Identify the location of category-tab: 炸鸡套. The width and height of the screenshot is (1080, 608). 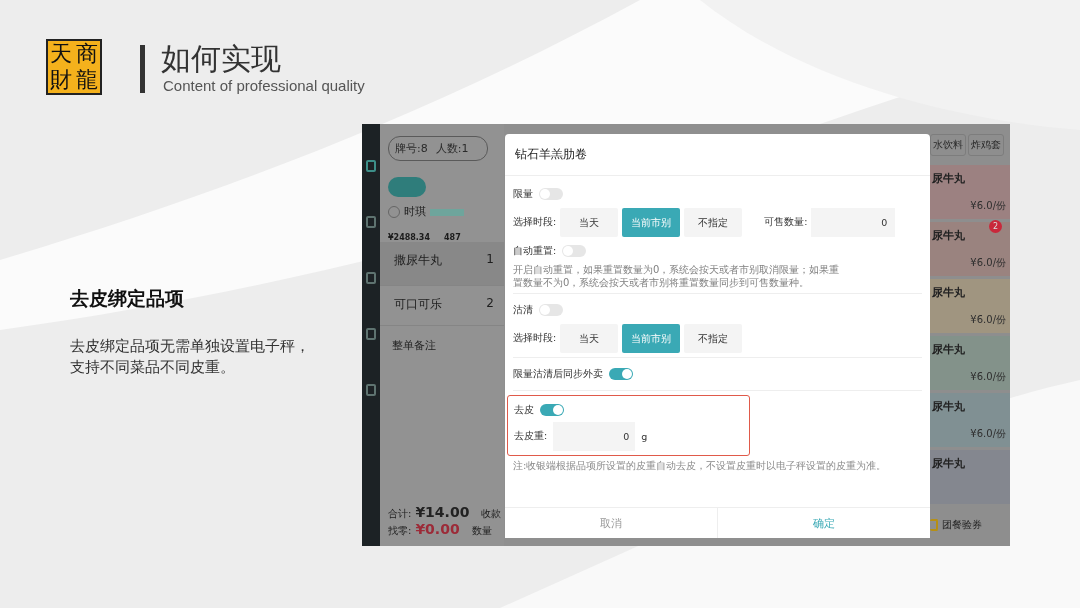
(986, 145).